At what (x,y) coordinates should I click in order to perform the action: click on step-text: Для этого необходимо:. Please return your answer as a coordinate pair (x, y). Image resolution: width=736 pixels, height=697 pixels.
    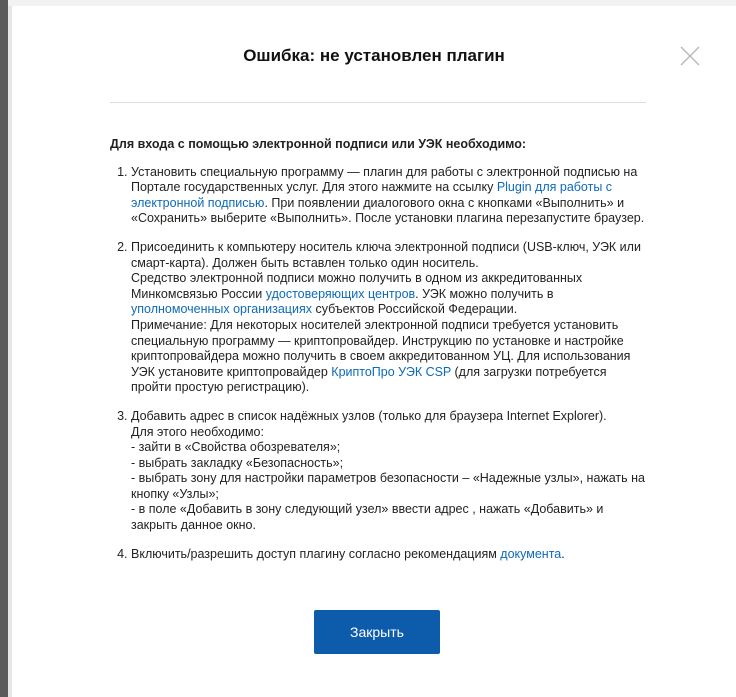
    Looking at the image, I should click on (197, 431).